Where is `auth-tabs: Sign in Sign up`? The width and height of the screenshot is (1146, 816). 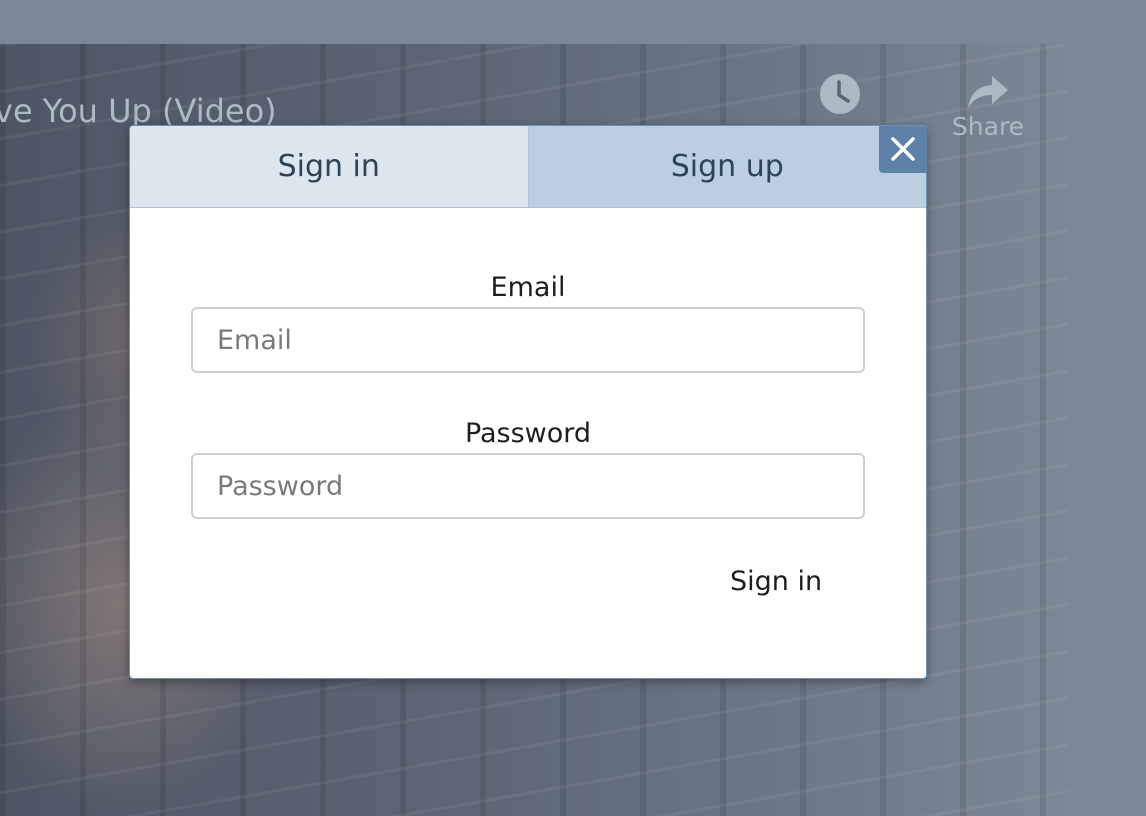 auth-tabs: Sign in Sign up is located at coordinates (528, 167).